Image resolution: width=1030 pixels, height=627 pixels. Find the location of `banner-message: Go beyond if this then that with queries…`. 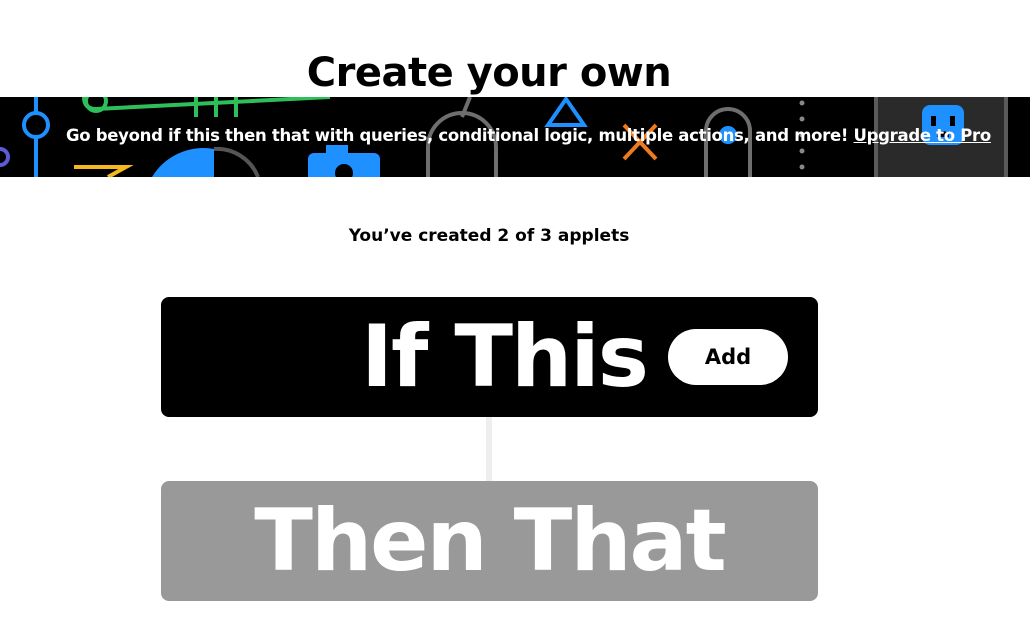

banner-message: Go beyond if this then that with queries… is located at coordinates (528, 136).